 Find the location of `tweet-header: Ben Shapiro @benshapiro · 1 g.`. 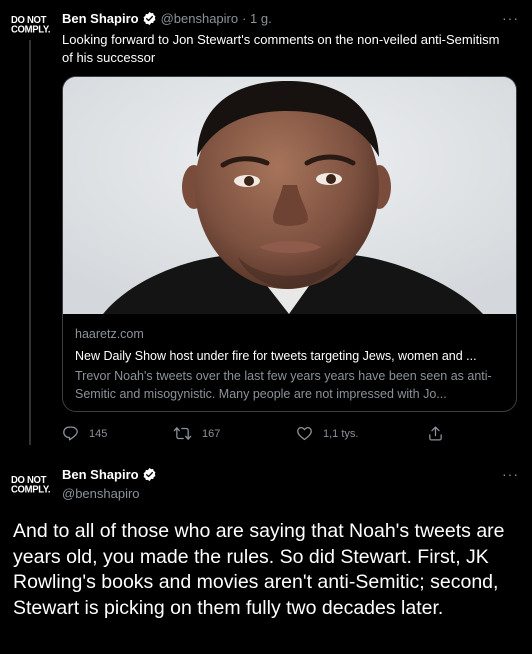

tweet-header: Ben Shapiro @benshapiro · 1 g. is located at coordinates (167, 18).